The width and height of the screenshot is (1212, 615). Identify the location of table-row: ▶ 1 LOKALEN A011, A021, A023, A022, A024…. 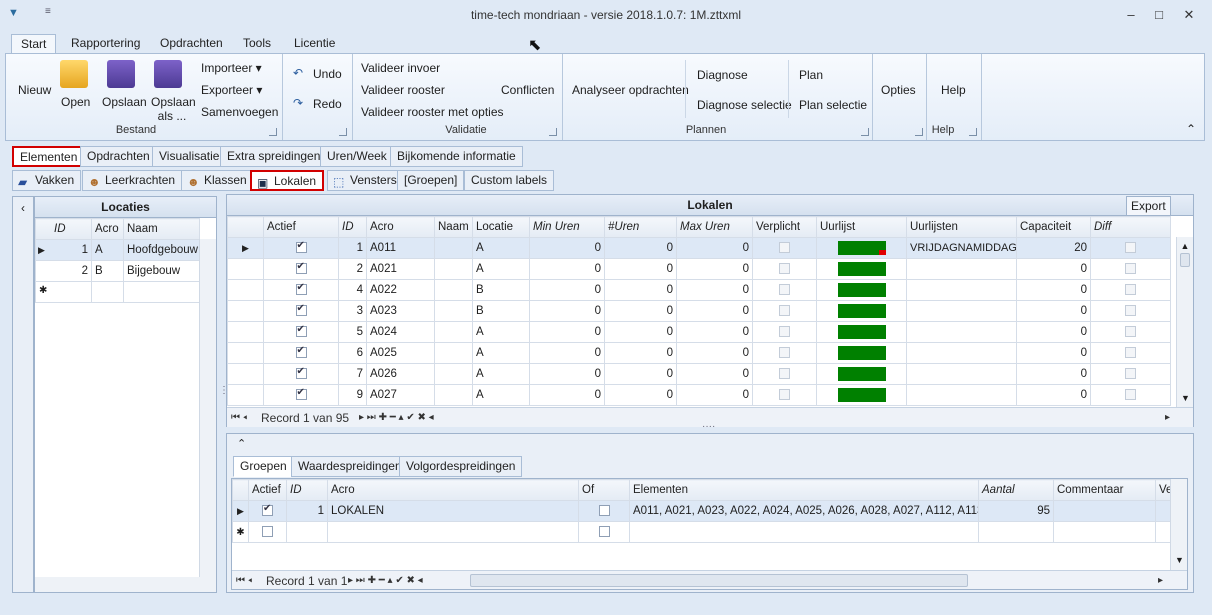
(702, 511).